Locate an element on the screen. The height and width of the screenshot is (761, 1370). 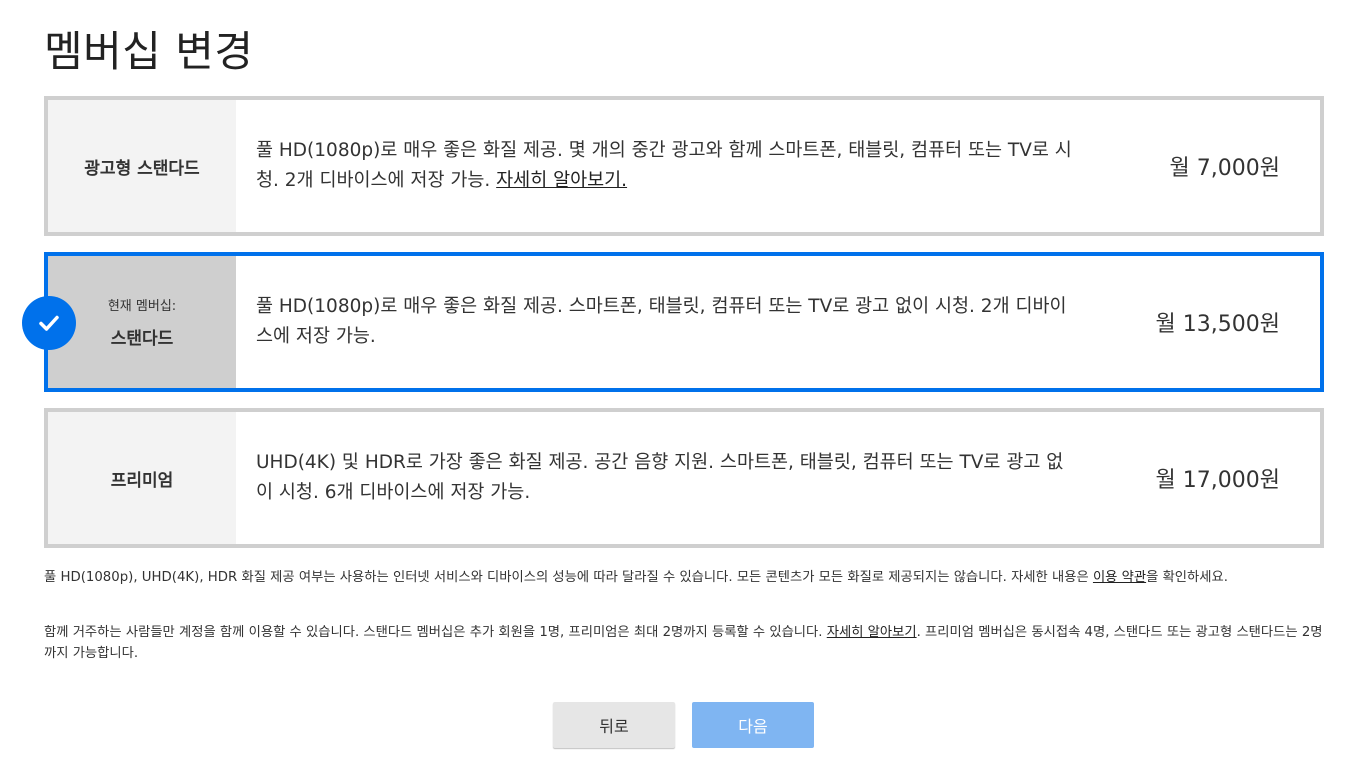
plan-price: 월 7,000원 is located at coordinates (1224, 168).